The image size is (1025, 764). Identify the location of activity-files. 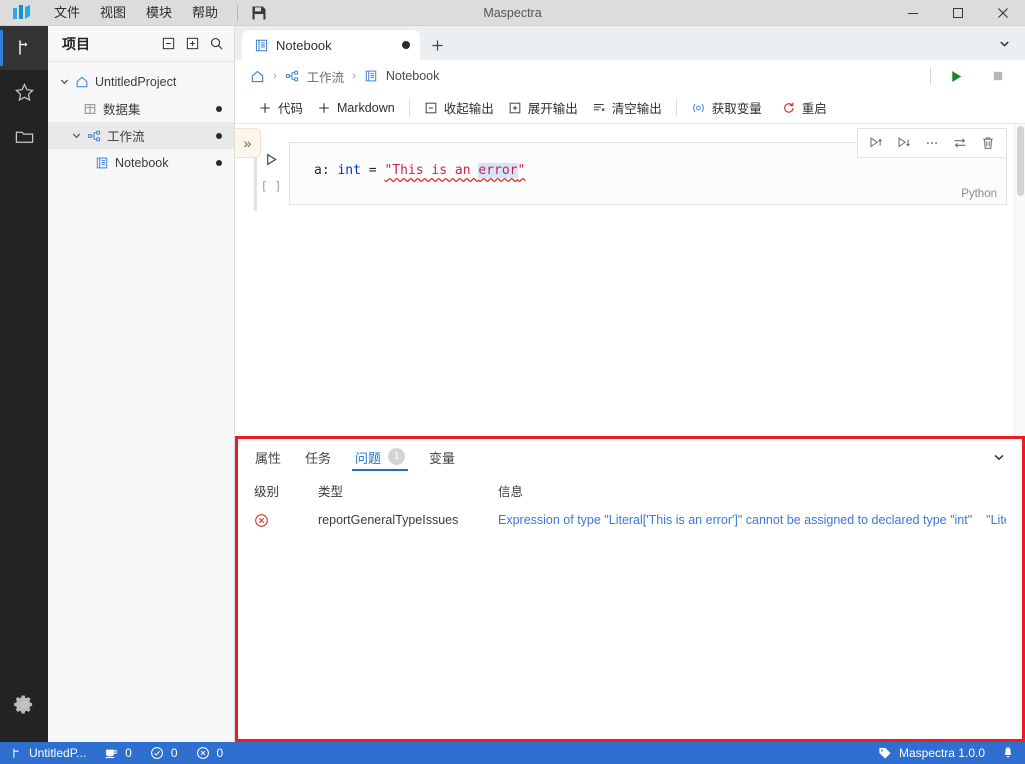
(24, 136).